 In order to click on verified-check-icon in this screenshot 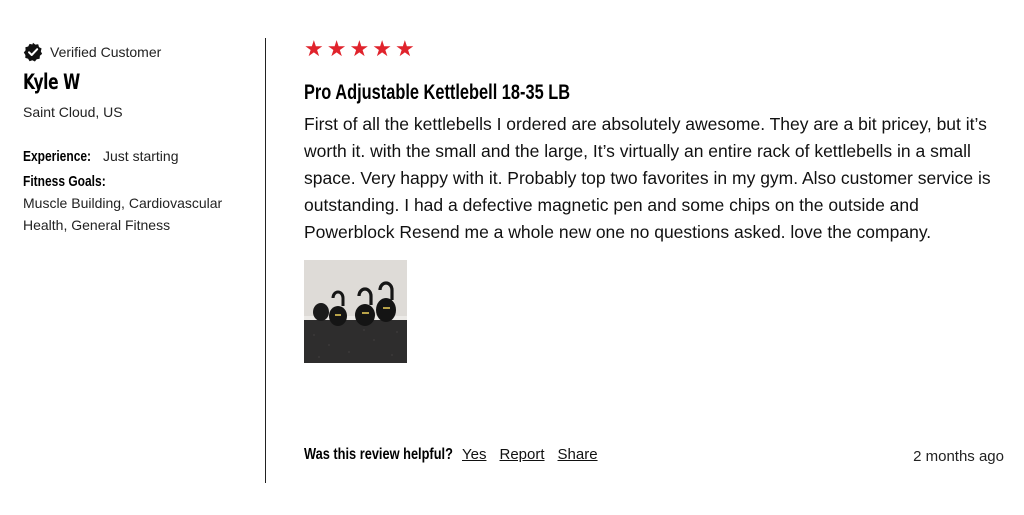, I will do `click(33, 52)`.